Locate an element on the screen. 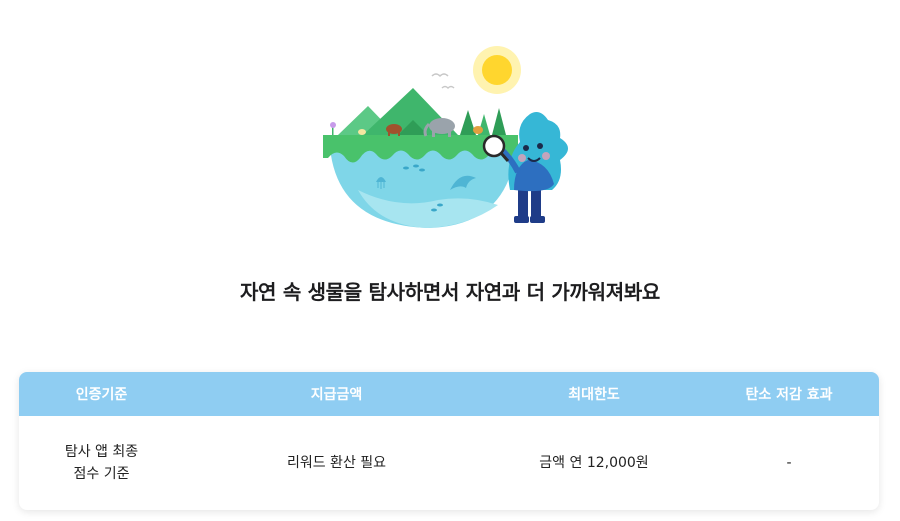 This screenshot has height=521, width=900. header-payment: 지급금액 is located at coordinates (336, 395).